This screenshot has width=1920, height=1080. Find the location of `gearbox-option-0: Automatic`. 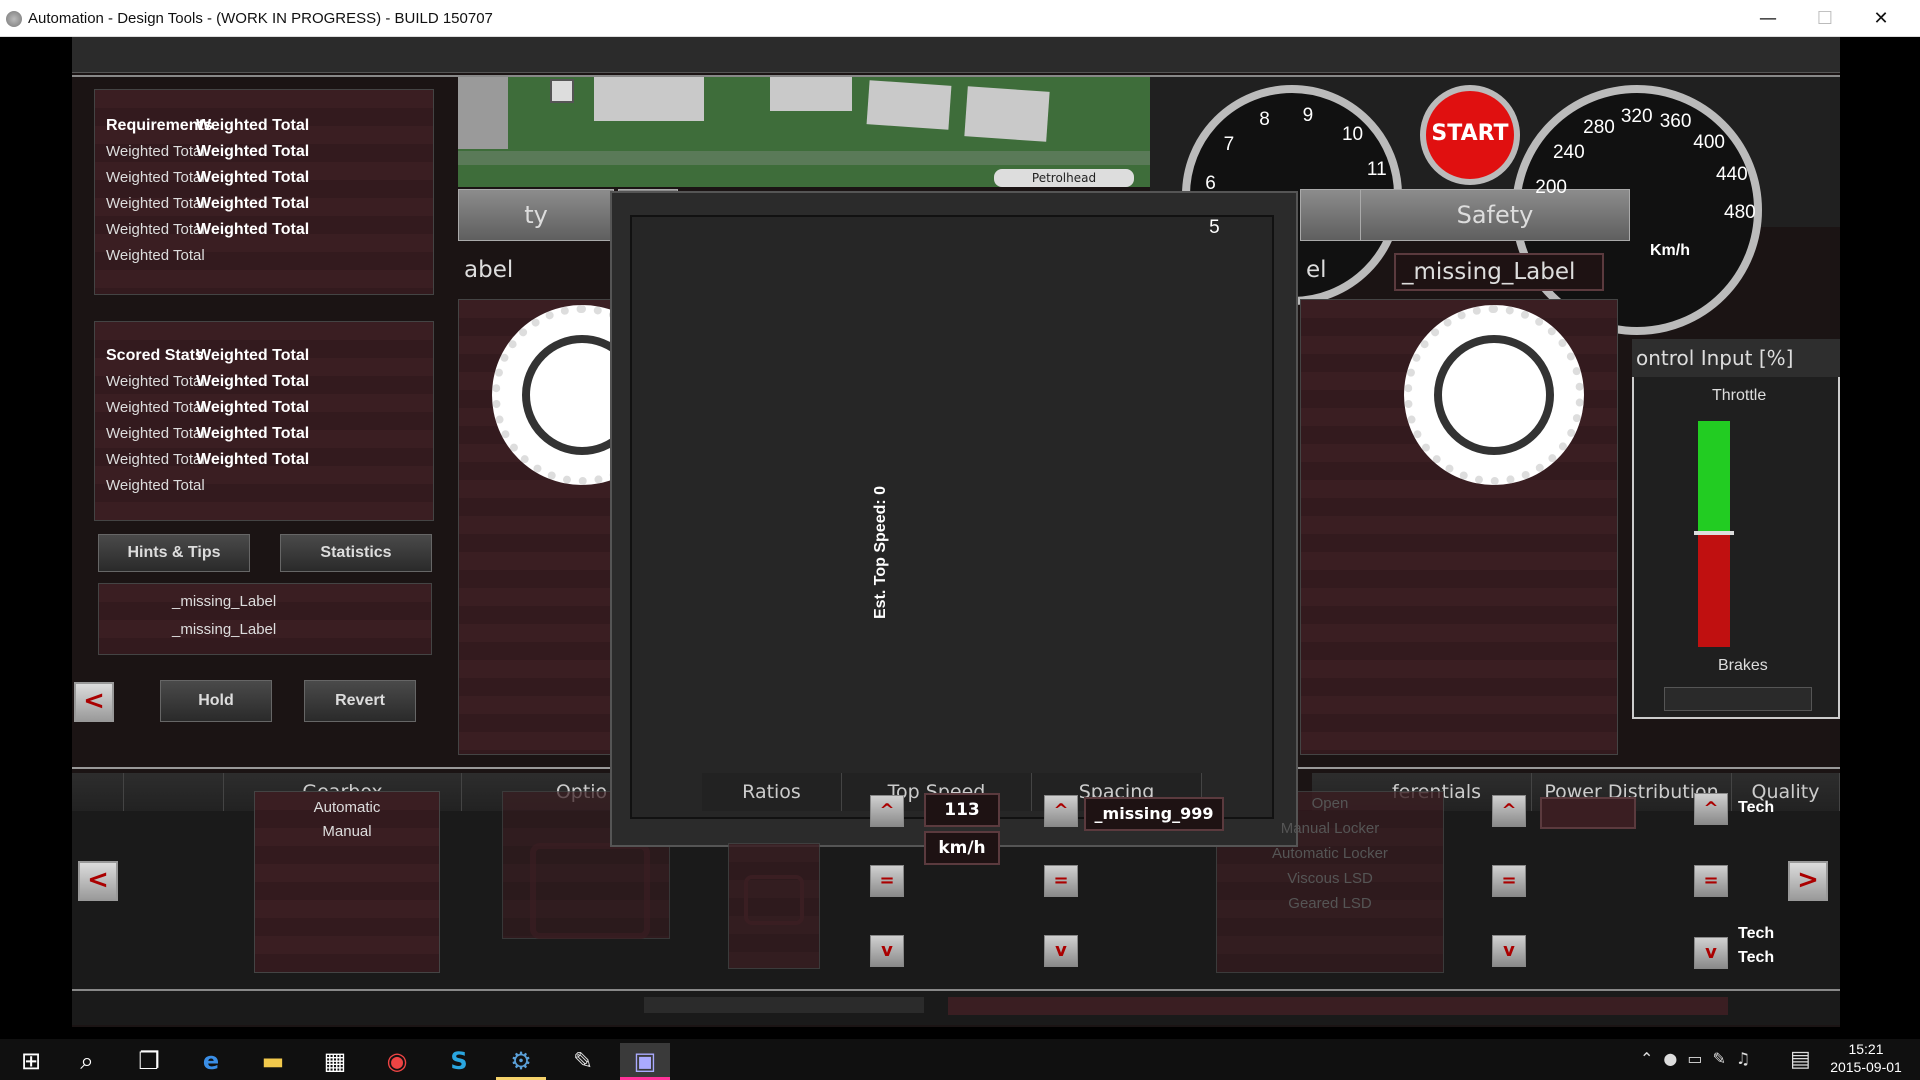

gearbox-option-0: Automatic is located at coordinates (347, 807).